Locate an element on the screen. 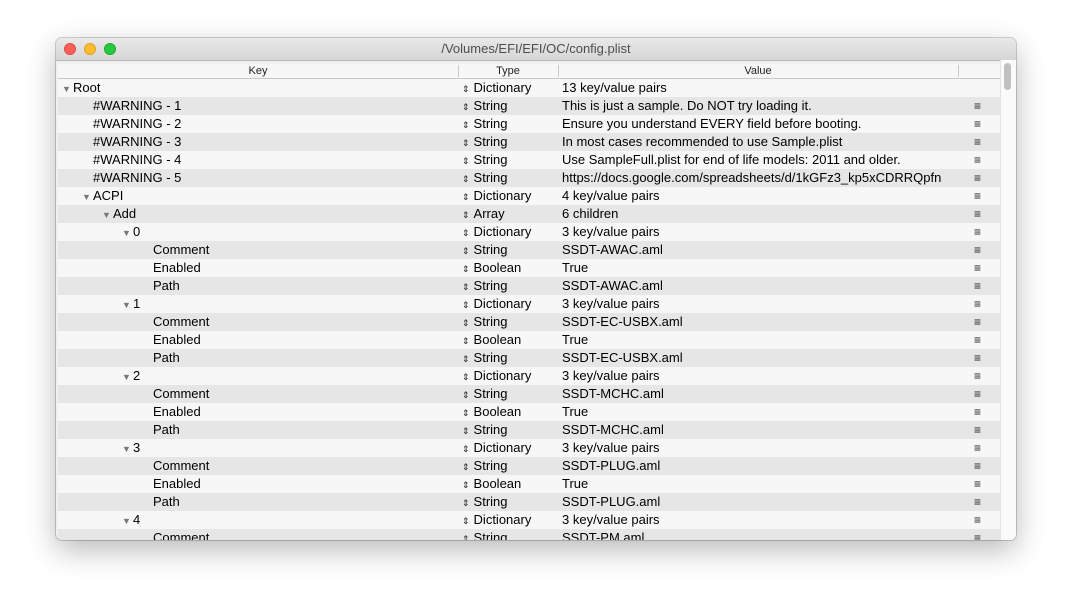  key-cell: ▼ ACPI is located at coordinates (102, 196).